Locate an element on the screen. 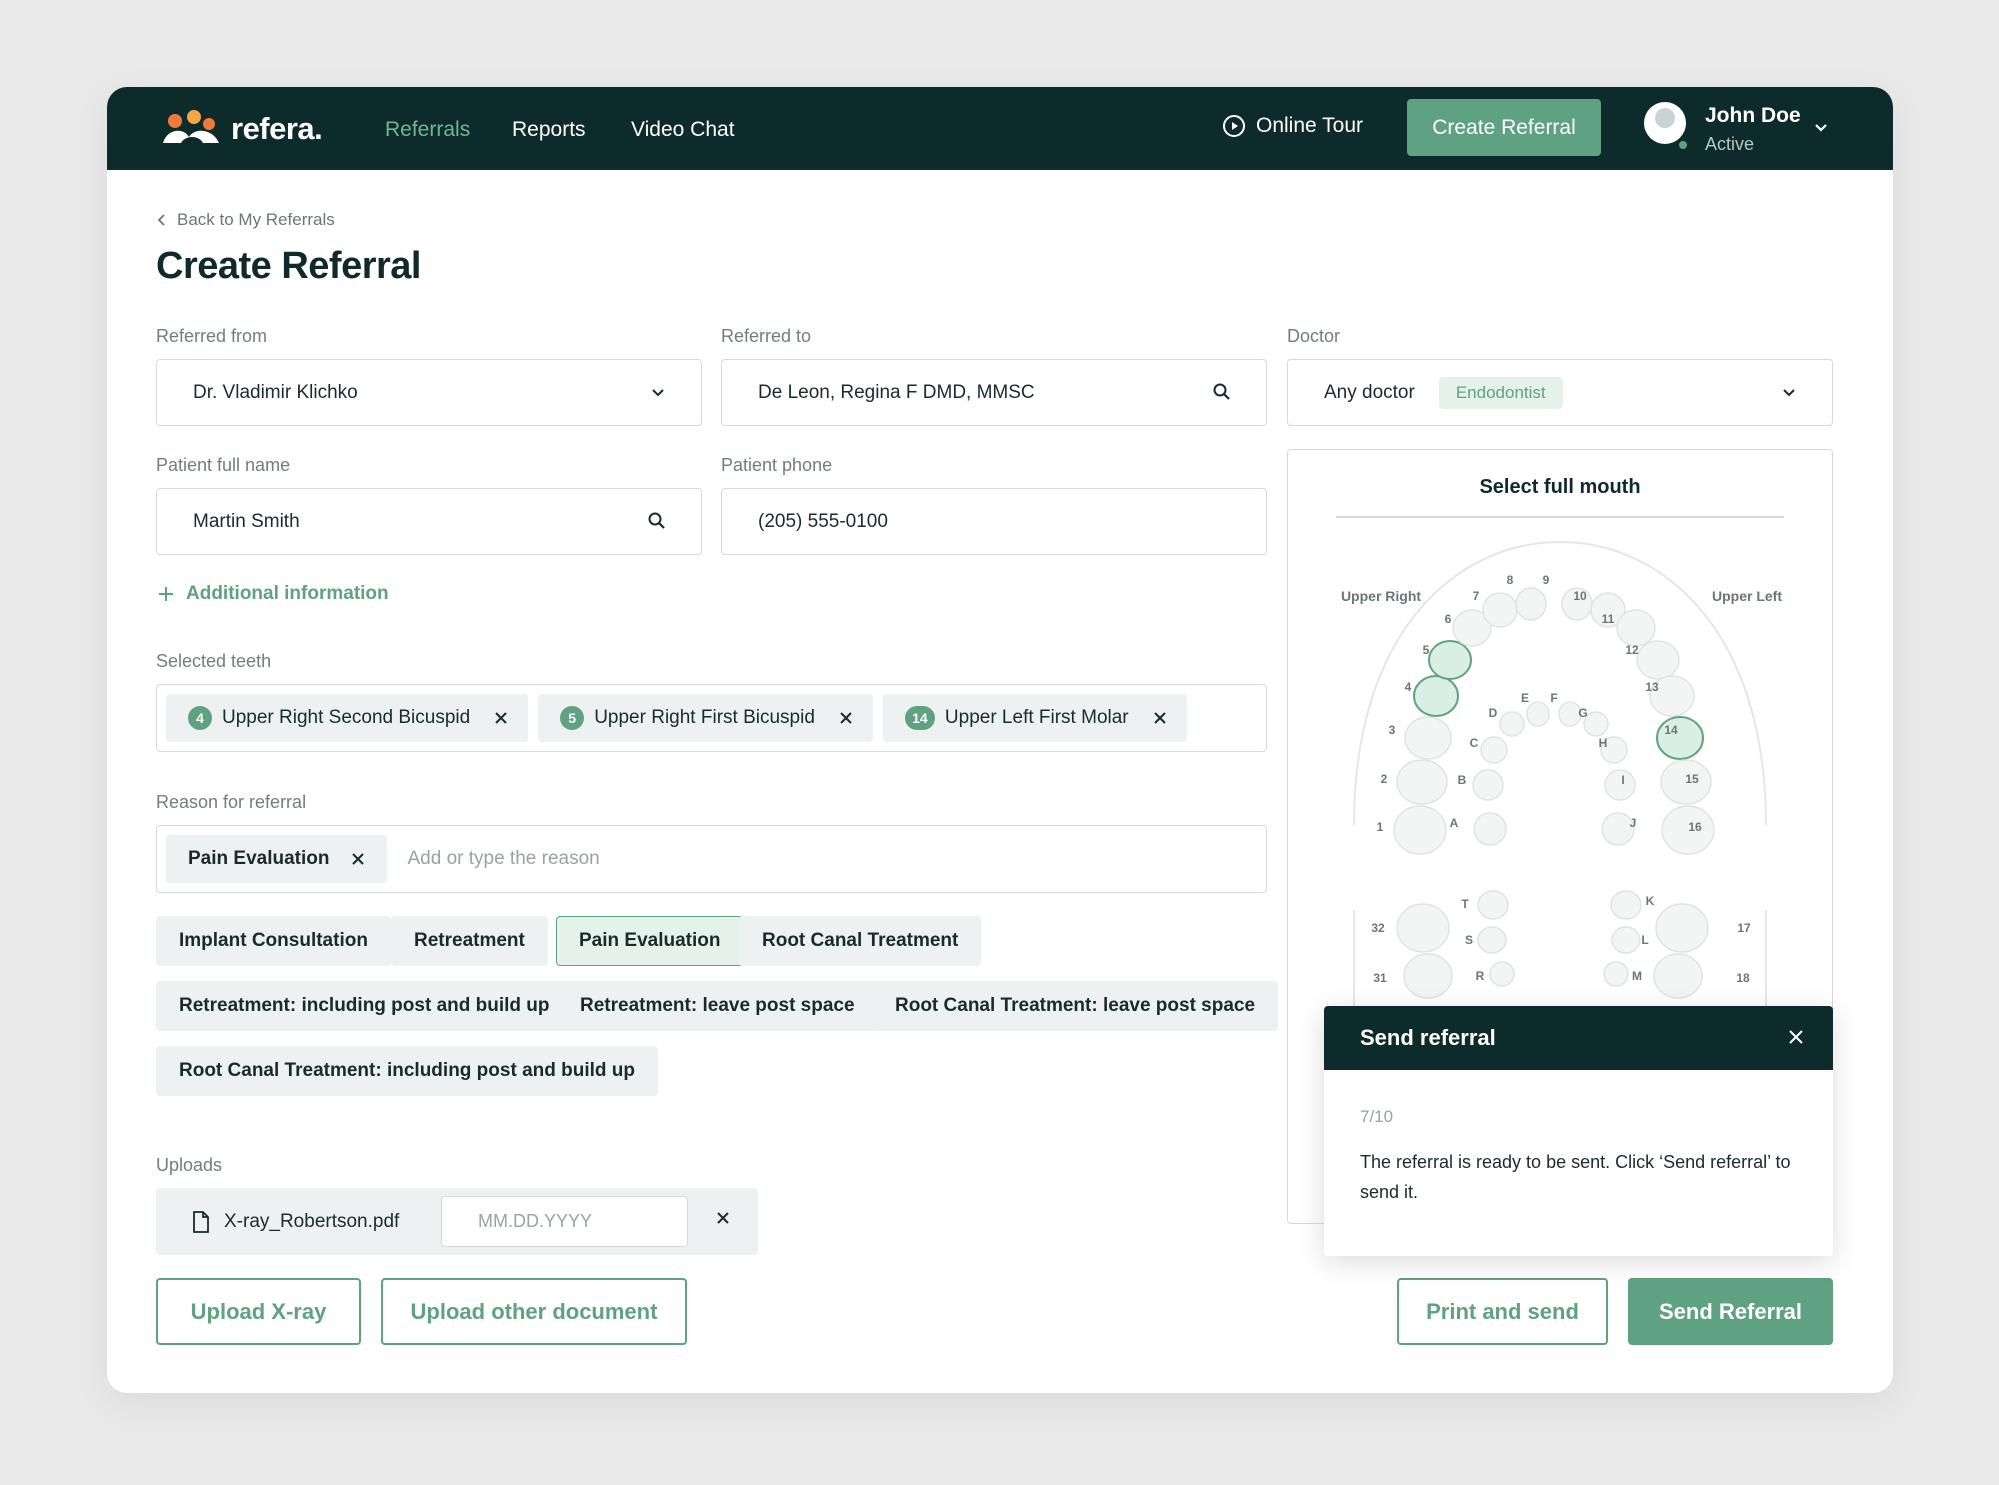 Image resolution: width=1999 pixels, height=1485 pixels. back-label: Back to My Referrals is located at coordinates (256, 219).